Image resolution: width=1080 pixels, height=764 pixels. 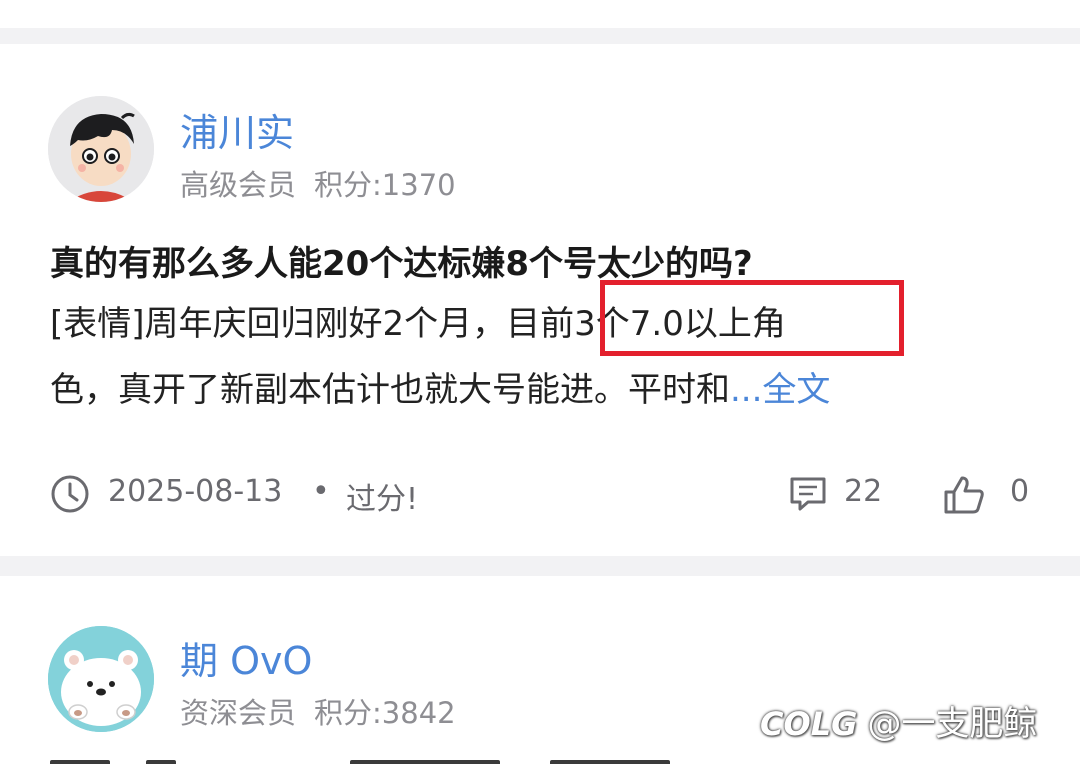 What do you see at coordinates (382, 496) in the screenshot?
I see `post-tag: 过分!` at bounding box center [382, 496].